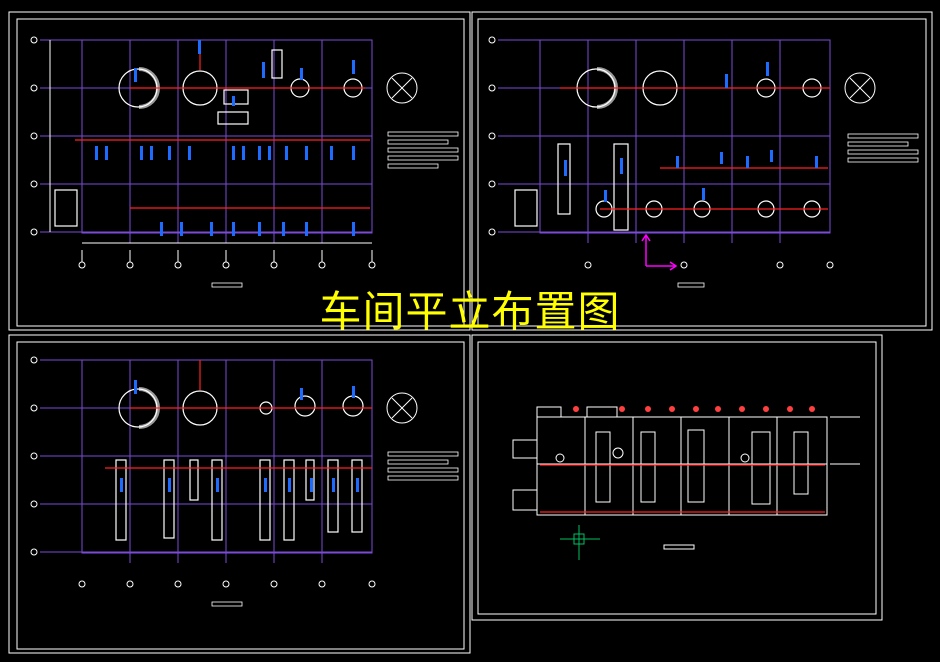 This screenshot has width=940, height=662. I want to click on ucs-axis-icon, so click(659, 252).